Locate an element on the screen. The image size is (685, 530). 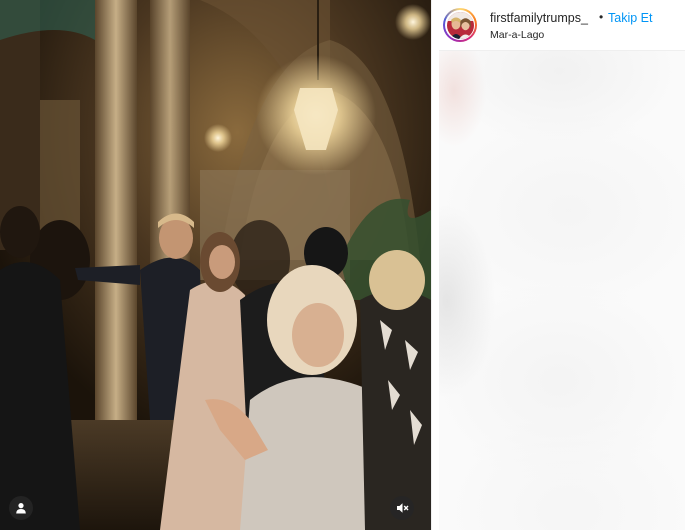
avatar-border is located at coordinates (460, 25).